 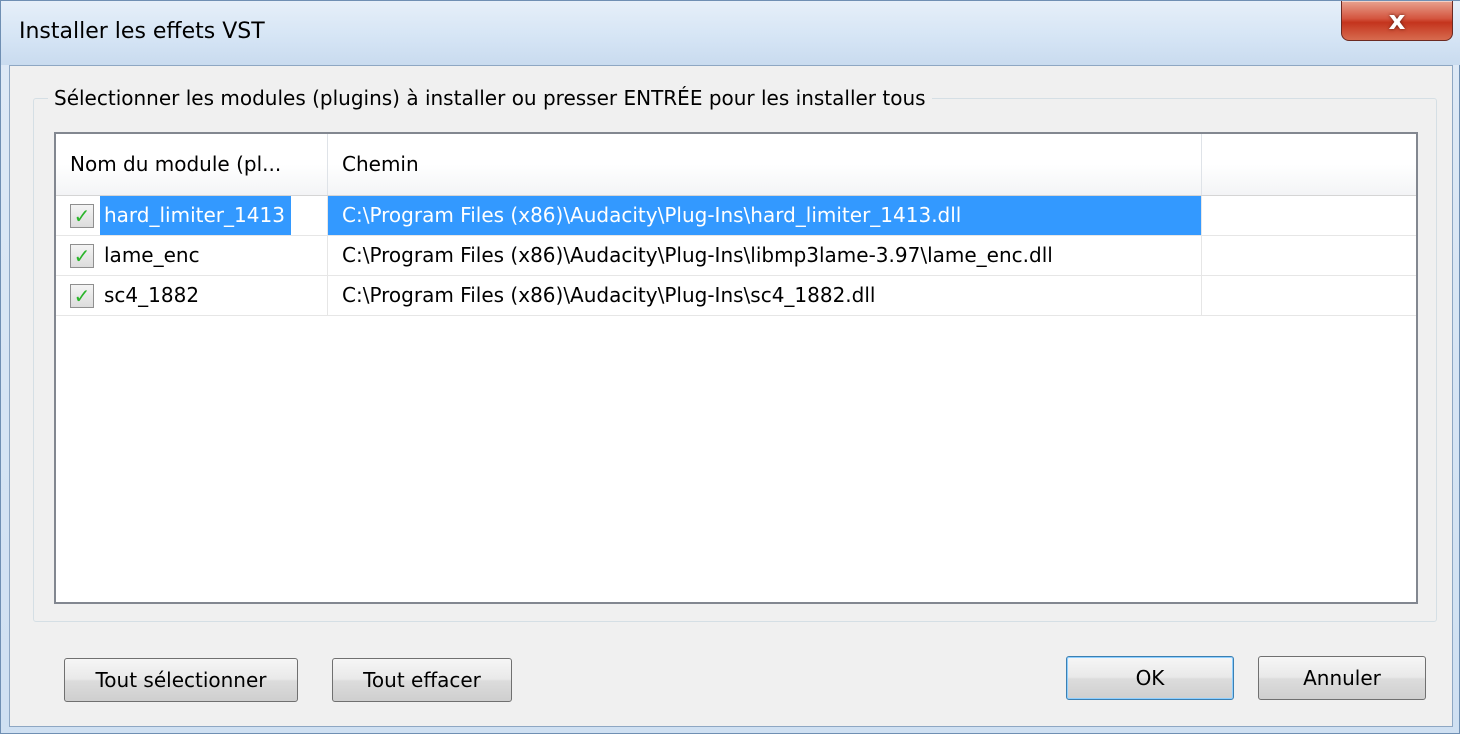 What do you see at coordinates (730, 33) in the screenshot?
I see `title-bar: Installer les effets VST x` at bounding box center [730, 33].